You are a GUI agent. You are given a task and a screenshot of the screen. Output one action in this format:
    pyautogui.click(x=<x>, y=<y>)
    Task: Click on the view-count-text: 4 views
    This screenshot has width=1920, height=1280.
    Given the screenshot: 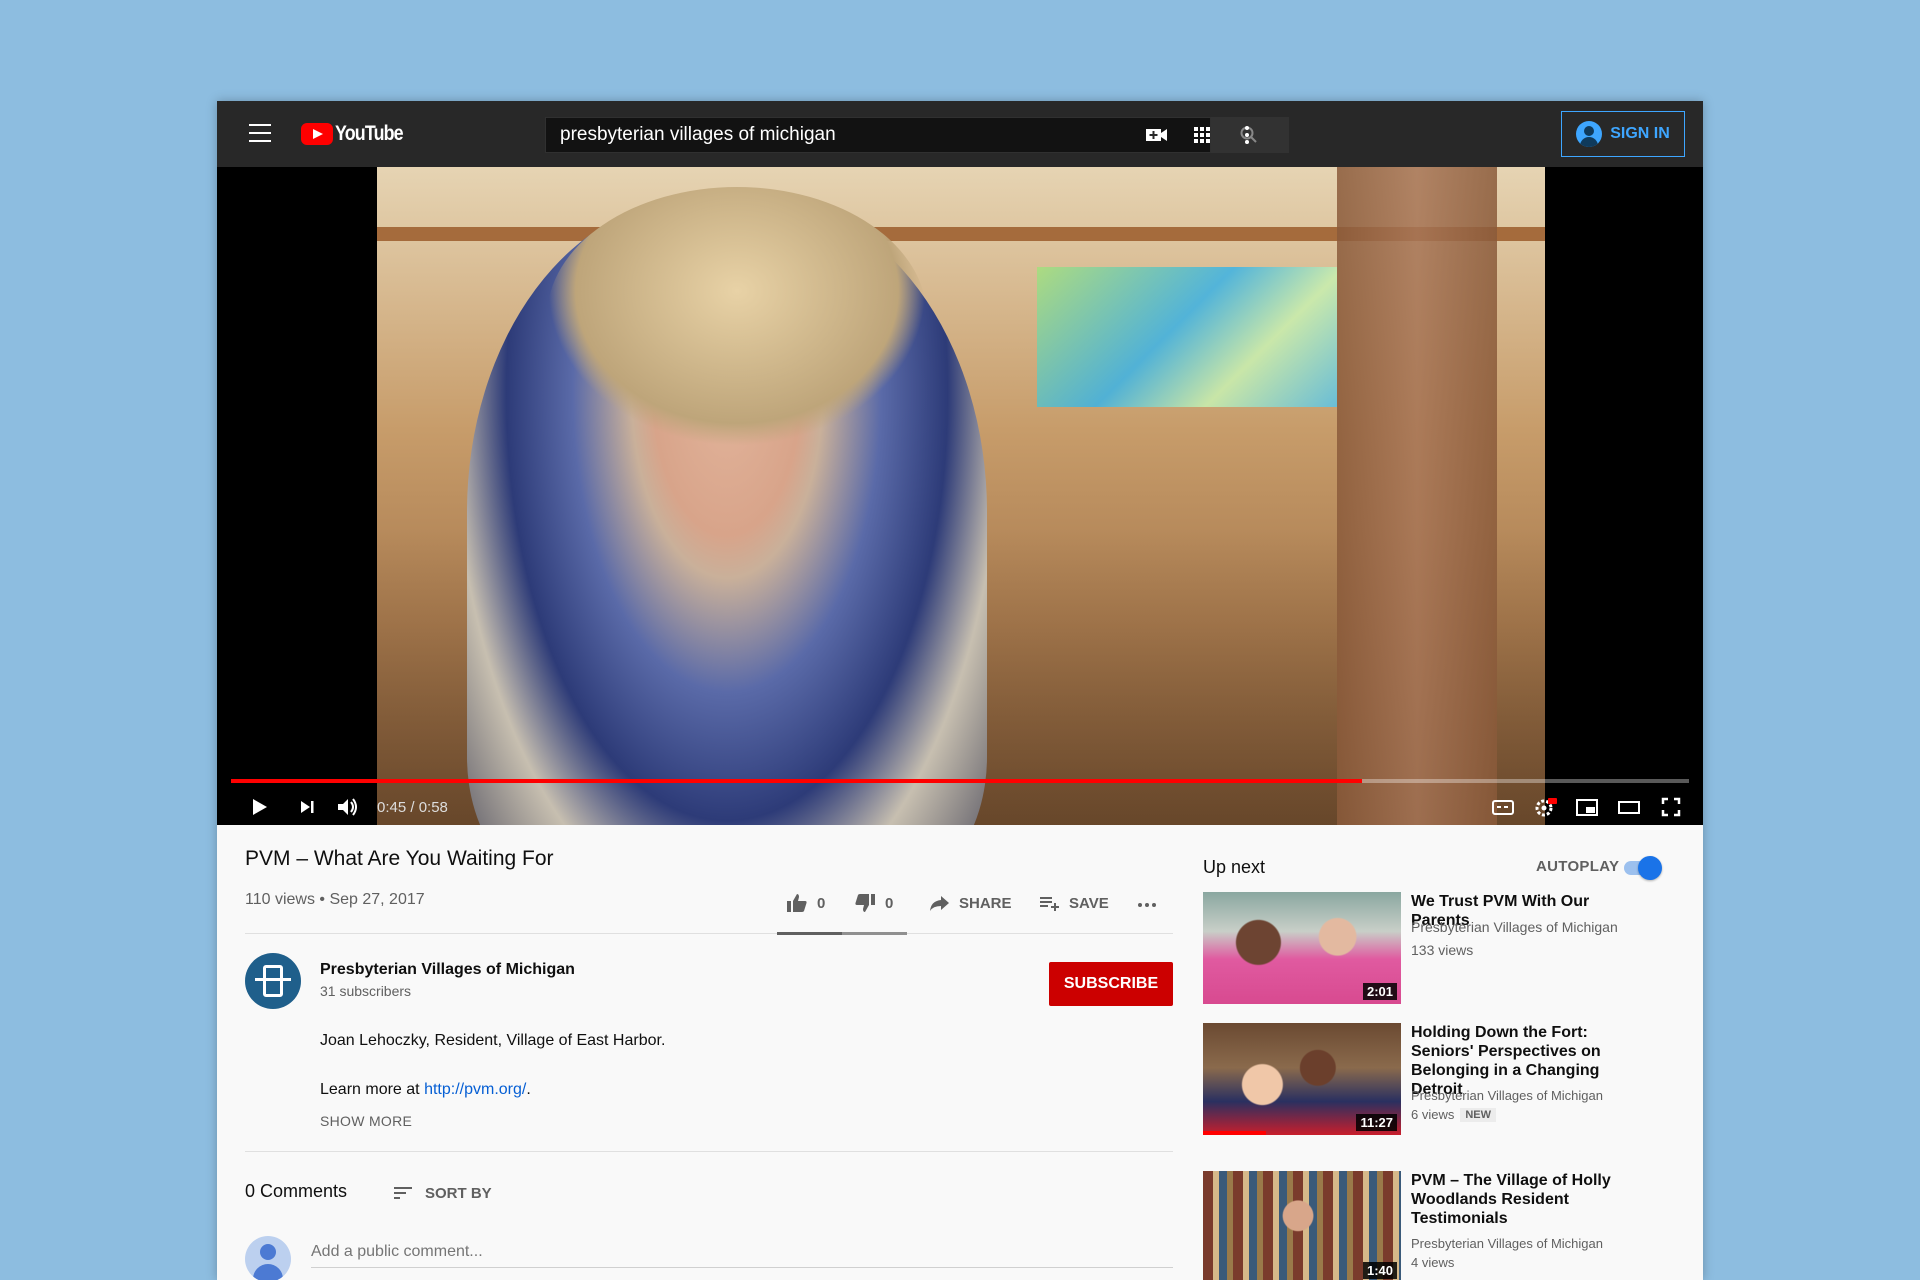 What is the action you would take?
    pyautogui.click(x=1433, y=1262)
    